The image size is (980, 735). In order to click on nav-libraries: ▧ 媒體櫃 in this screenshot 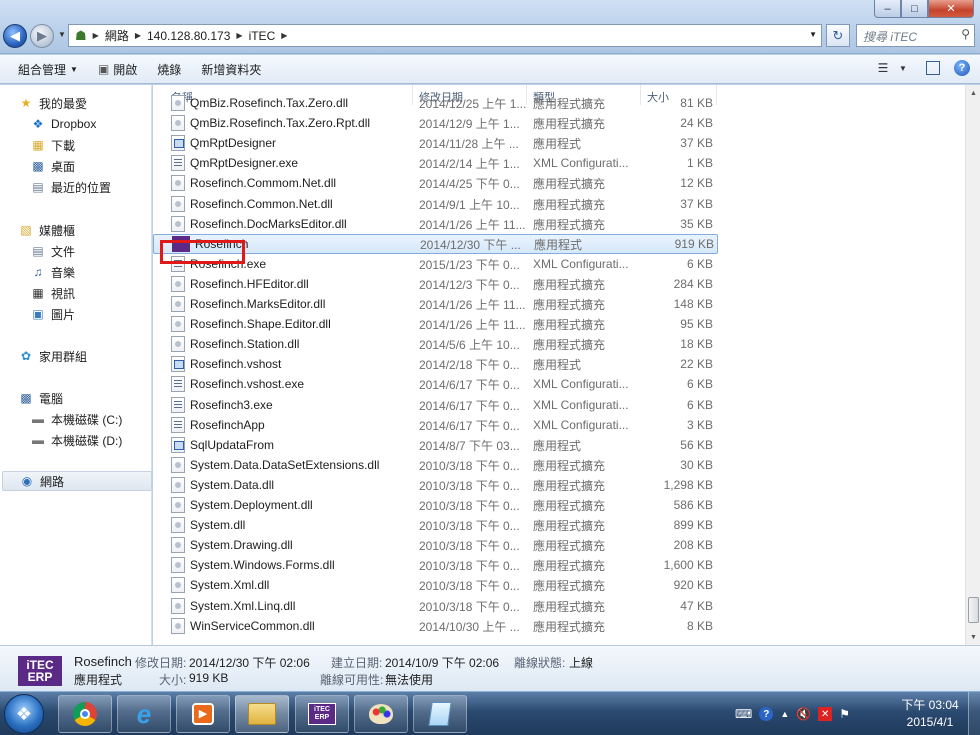, I will do `click(46, 230)`.